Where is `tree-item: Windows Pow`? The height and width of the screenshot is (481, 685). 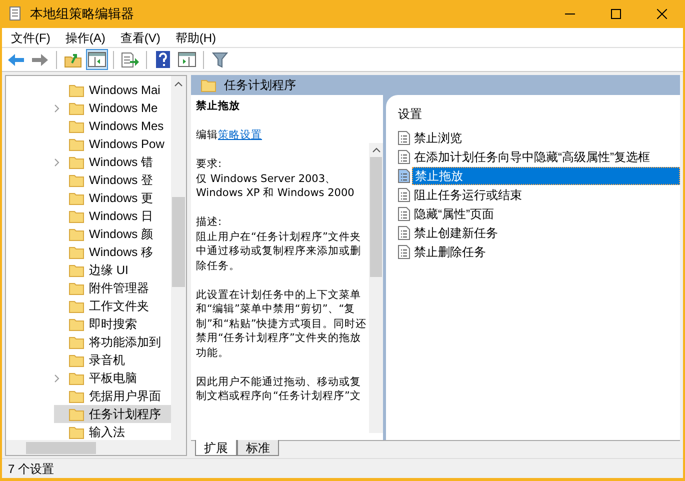
tree-item: Windows Pow is located at coordinates (112, 144).